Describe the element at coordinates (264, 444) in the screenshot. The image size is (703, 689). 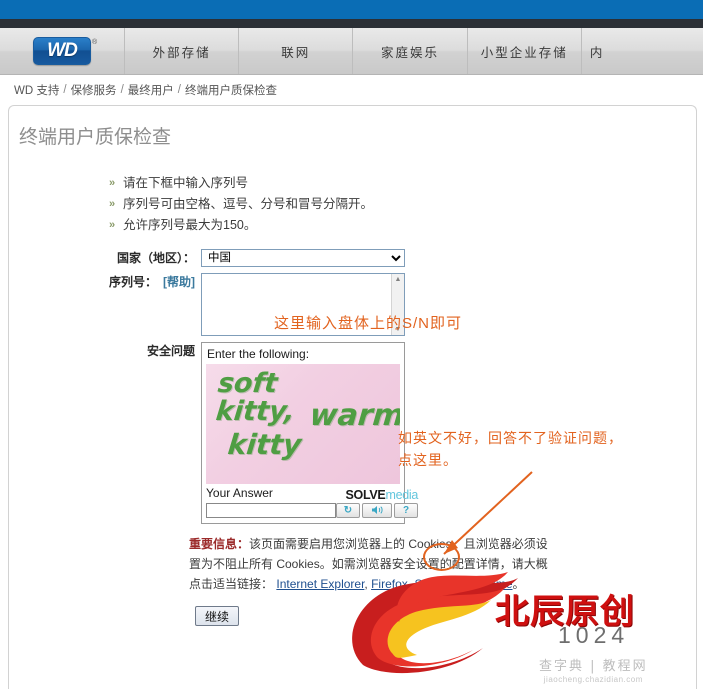
I see `captcha-word-4: kitty` at that location.